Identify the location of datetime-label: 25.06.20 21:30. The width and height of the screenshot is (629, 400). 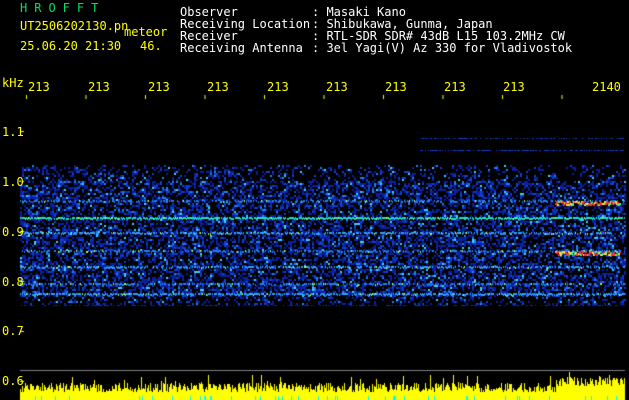
(71, 46).